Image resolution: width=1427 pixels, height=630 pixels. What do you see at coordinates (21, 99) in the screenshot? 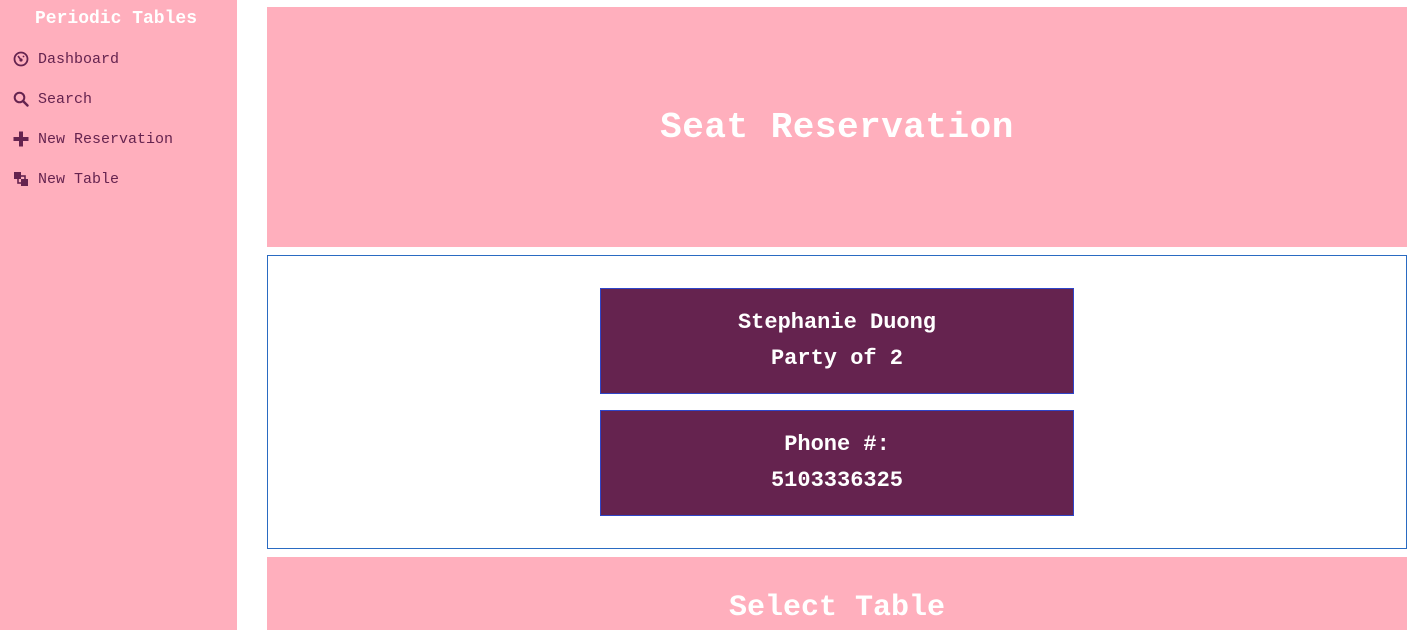
I see `search-icon` at bounding box center [21, 99].